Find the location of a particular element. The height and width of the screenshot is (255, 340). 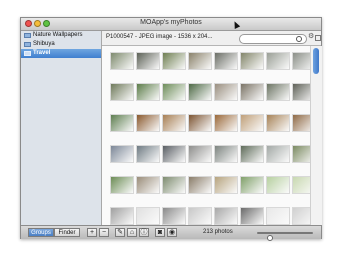

view-toggle-icon is located at coordinates (318, 38).